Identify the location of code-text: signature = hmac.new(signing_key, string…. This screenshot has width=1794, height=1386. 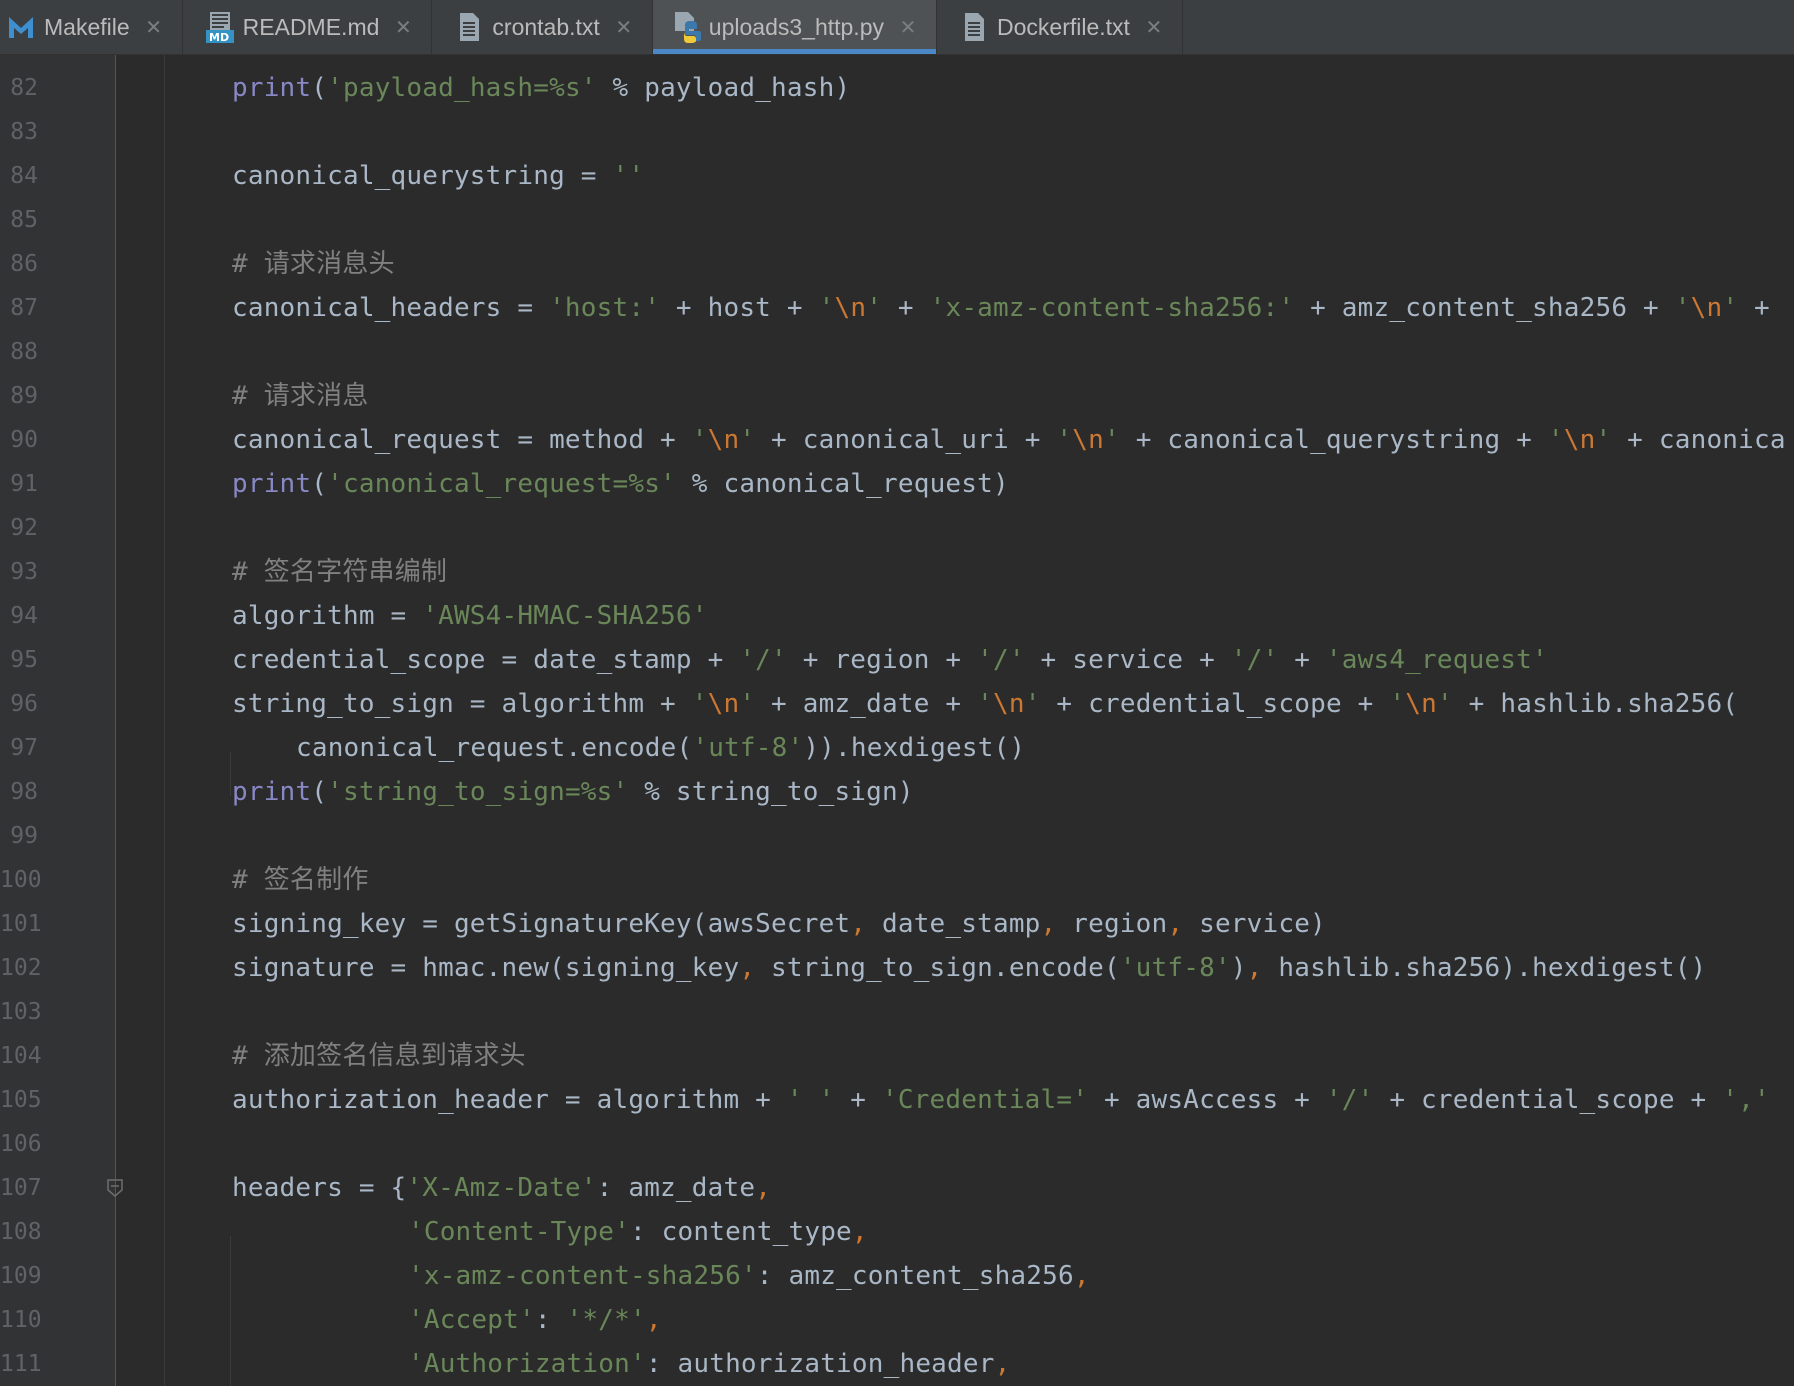
(969, 968).